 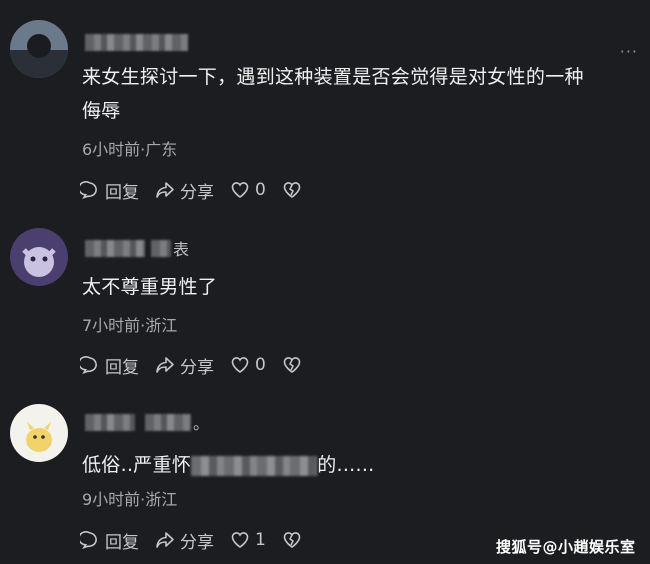 I want to click on action-bar: 回复 分享 1, so click(x=201, y=540).